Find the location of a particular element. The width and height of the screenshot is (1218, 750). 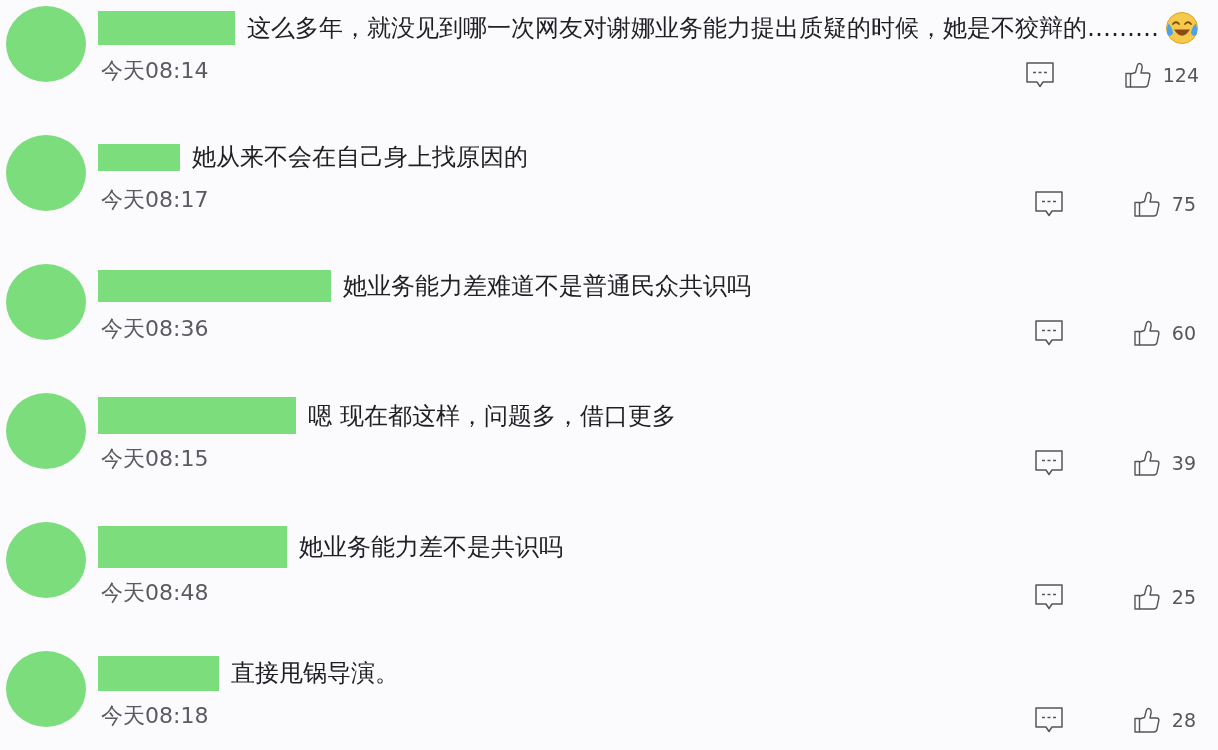

comment-text: 她业务能力差难道不是普通民众共识吗 is located at coordinates (547, 286).